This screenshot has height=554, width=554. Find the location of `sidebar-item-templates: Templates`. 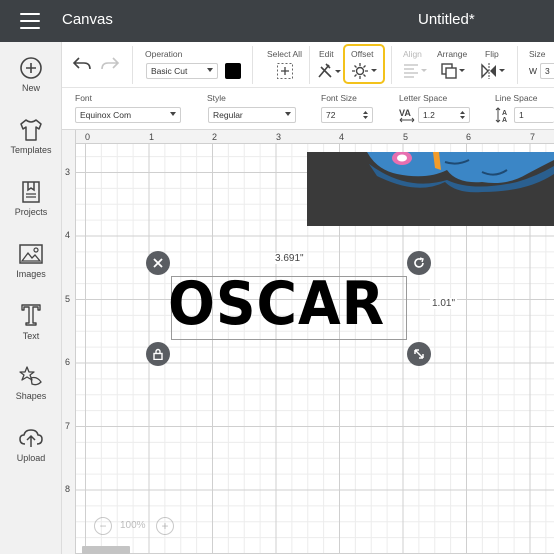

sidebar-item-templates: Templates is located at coordinates (31, 146).